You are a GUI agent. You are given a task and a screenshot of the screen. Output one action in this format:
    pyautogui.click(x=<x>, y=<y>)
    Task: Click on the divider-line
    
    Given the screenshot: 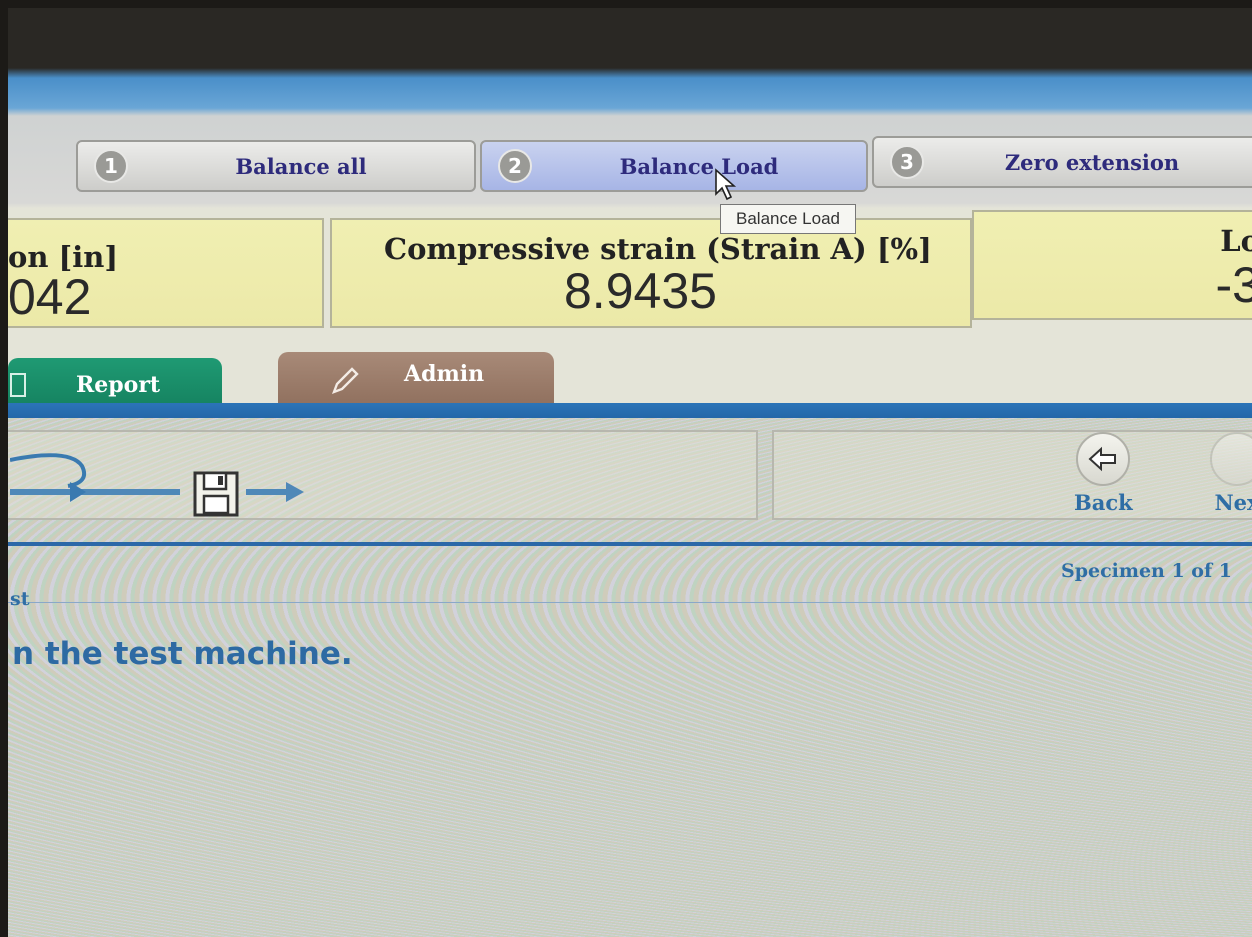 What is the action you would take?
    pyautogui.click(x=630, y=544)
    